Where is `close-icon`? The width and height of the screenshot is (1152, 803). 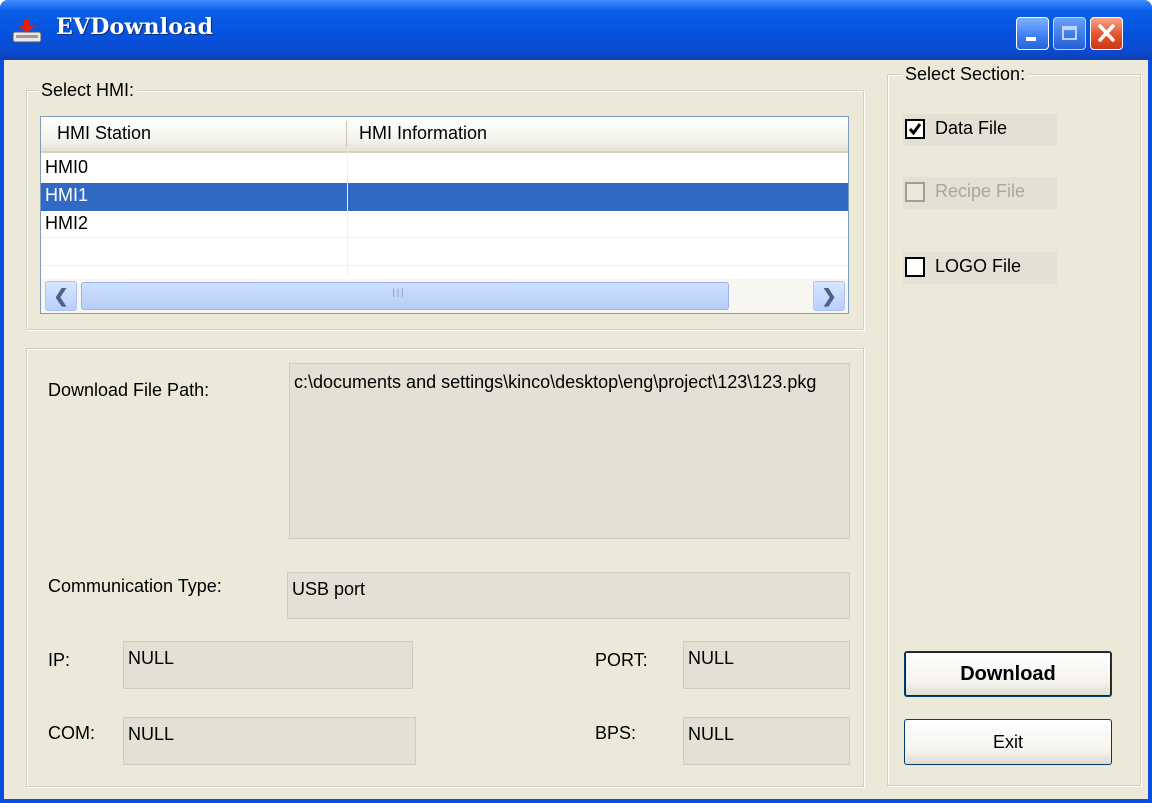 close-icon is located at coordinates (1106, 33).